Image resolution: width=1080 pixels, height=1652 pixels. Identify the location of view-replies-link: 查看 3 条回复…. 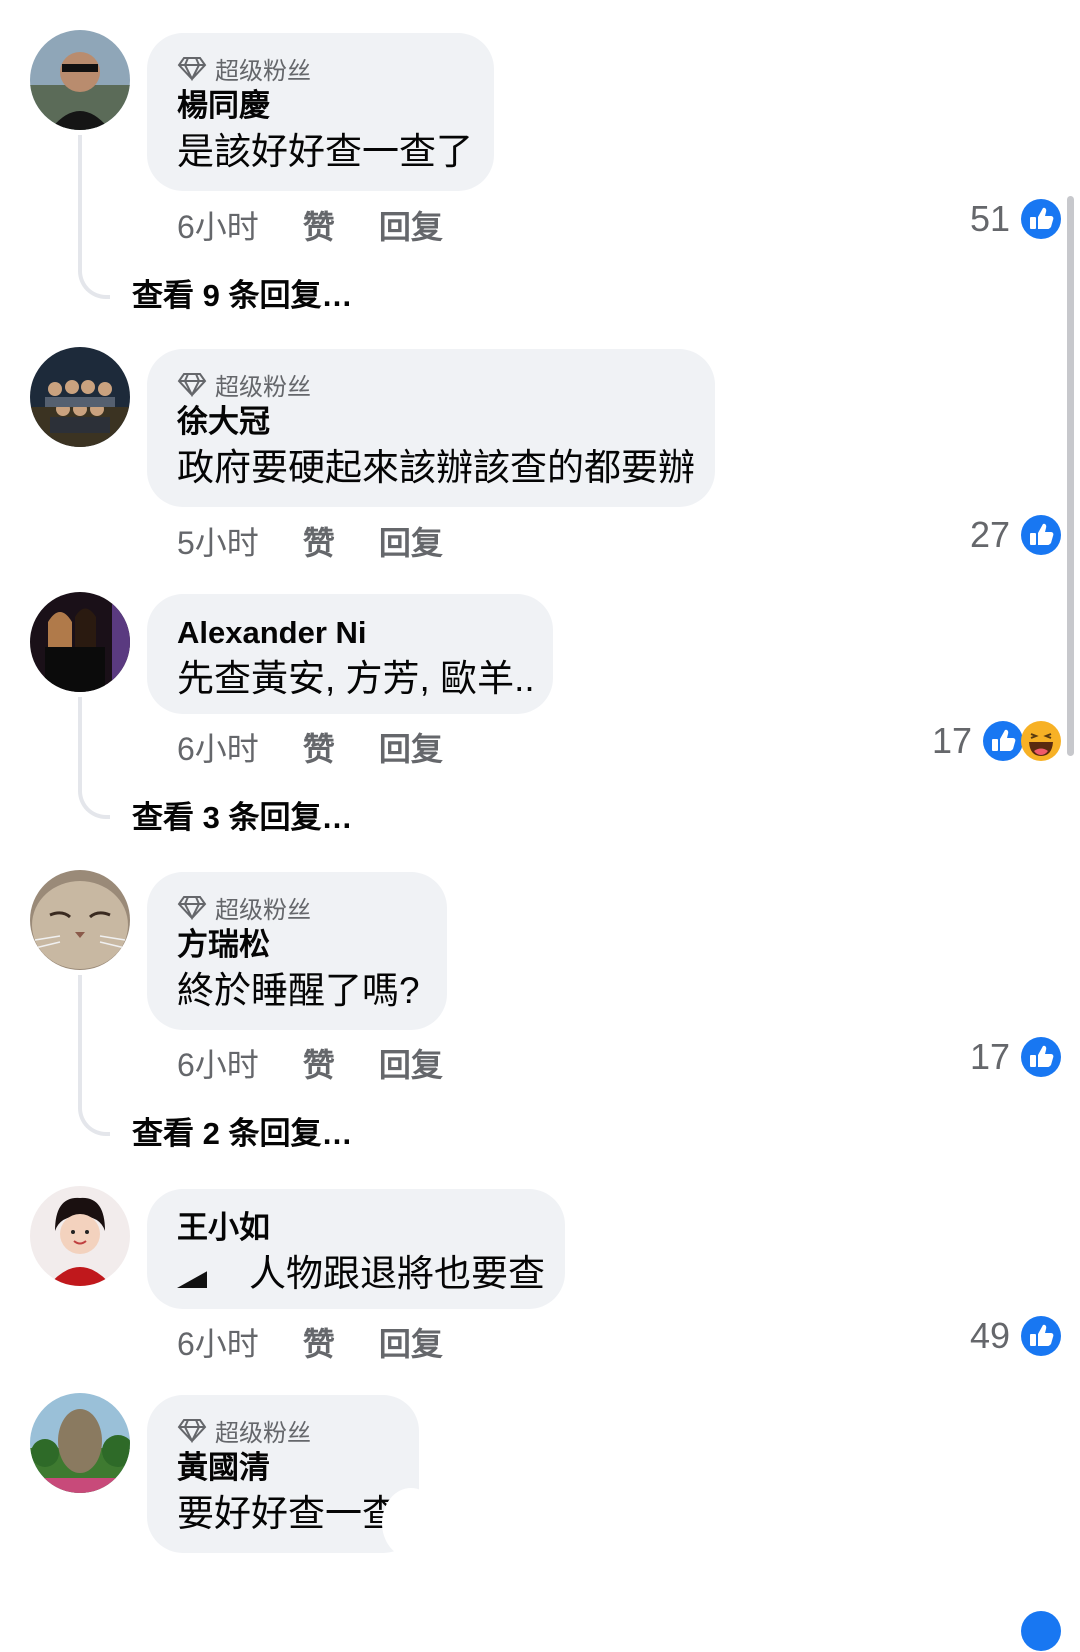
(242, 814).